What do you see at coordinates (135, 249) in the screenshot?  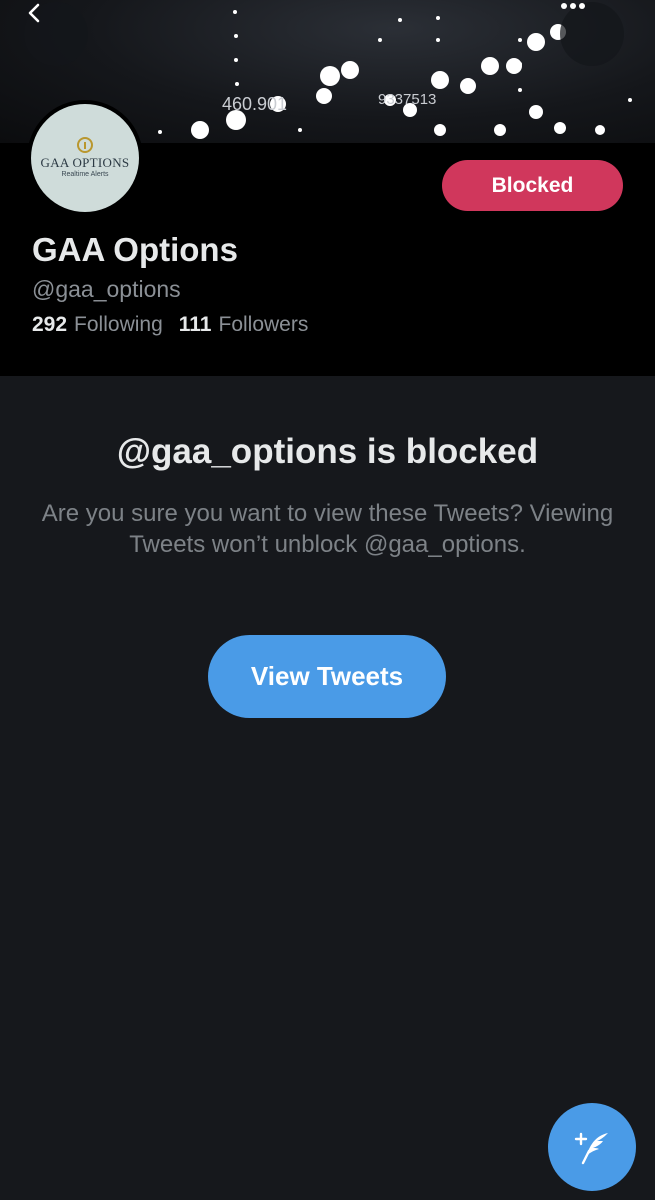 I see `display-name: GAA Options` at bounding box center [135, 249].